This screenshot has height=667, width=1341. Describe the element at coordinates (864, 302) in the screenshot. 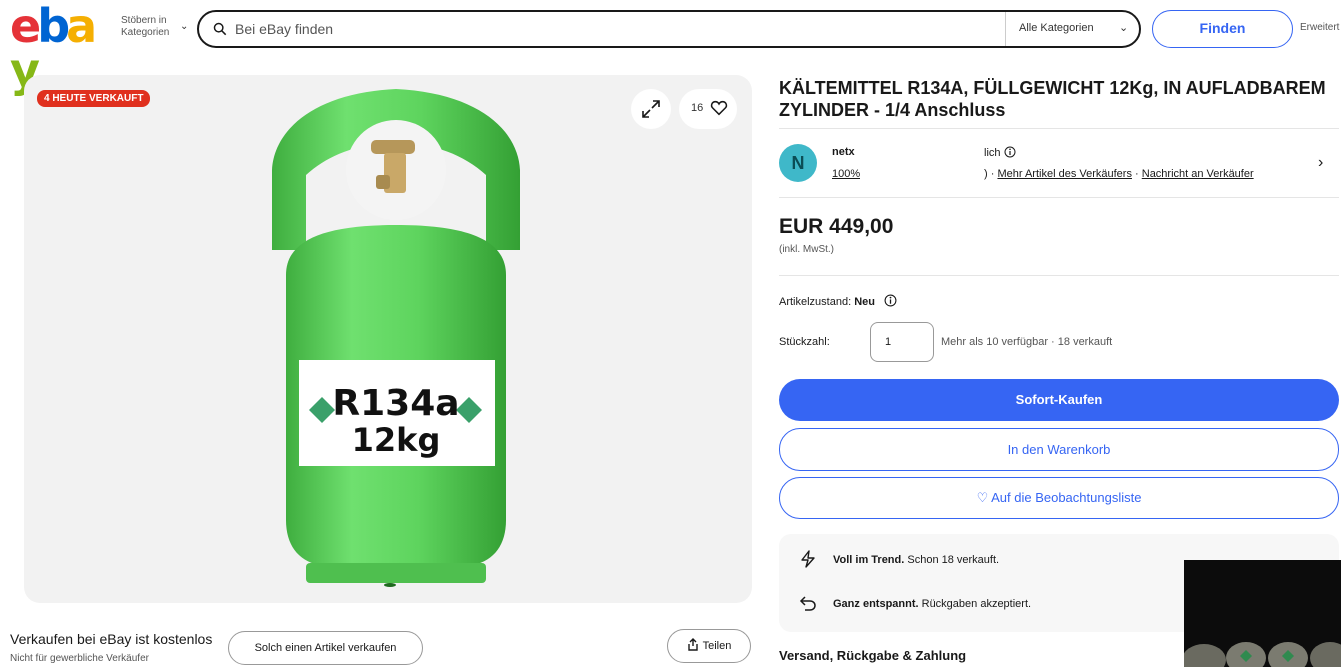

I see `condition-value: Neu` at that location.